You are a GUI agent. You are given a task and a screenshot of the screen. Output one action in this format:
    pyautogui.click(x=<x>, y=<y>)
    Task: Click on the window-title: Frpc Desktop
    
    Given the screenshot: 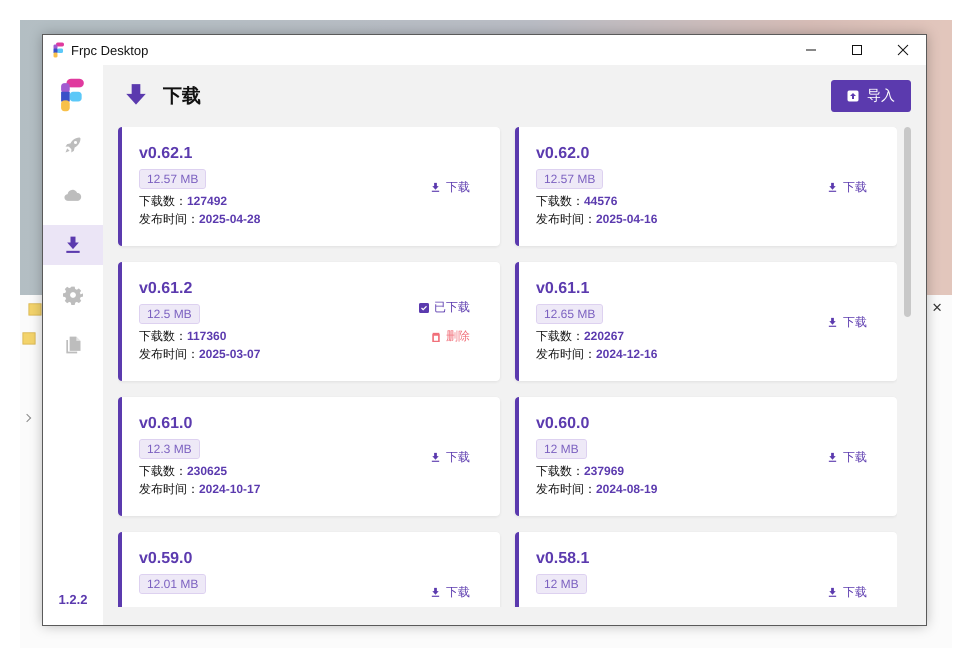 What is the action you would take?
    pyautogui.click(x=109, y=50)
    